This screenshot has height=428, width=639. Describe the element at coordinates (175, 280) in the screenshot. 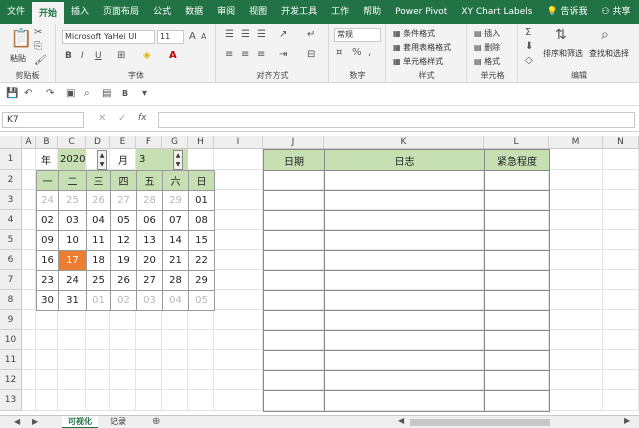

I see `calendar-day: 28` at that location.